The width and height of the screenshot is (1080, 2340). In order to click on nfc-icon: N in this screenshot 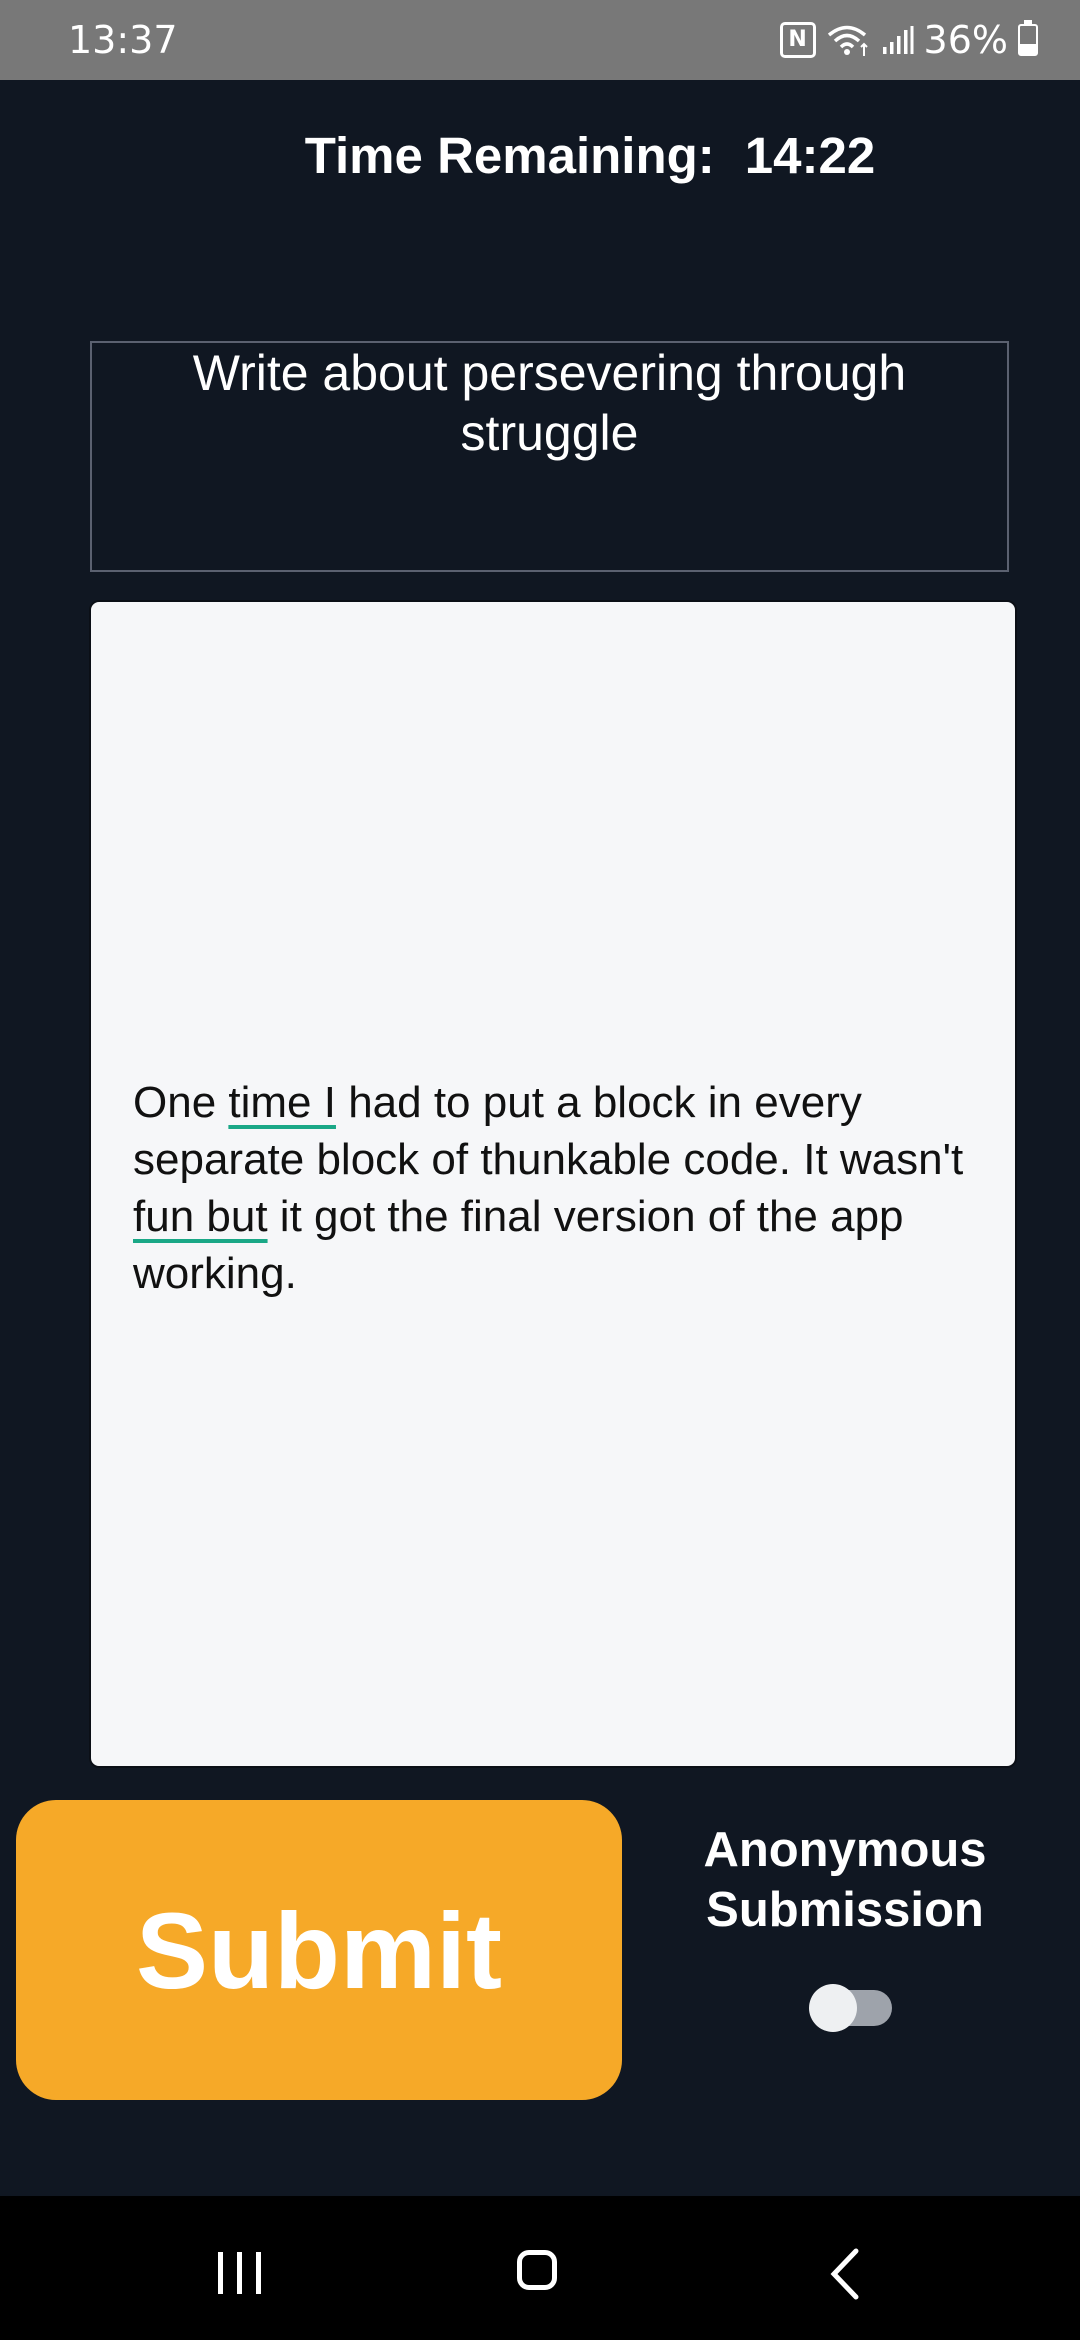, I will do `click(797, 40)`.